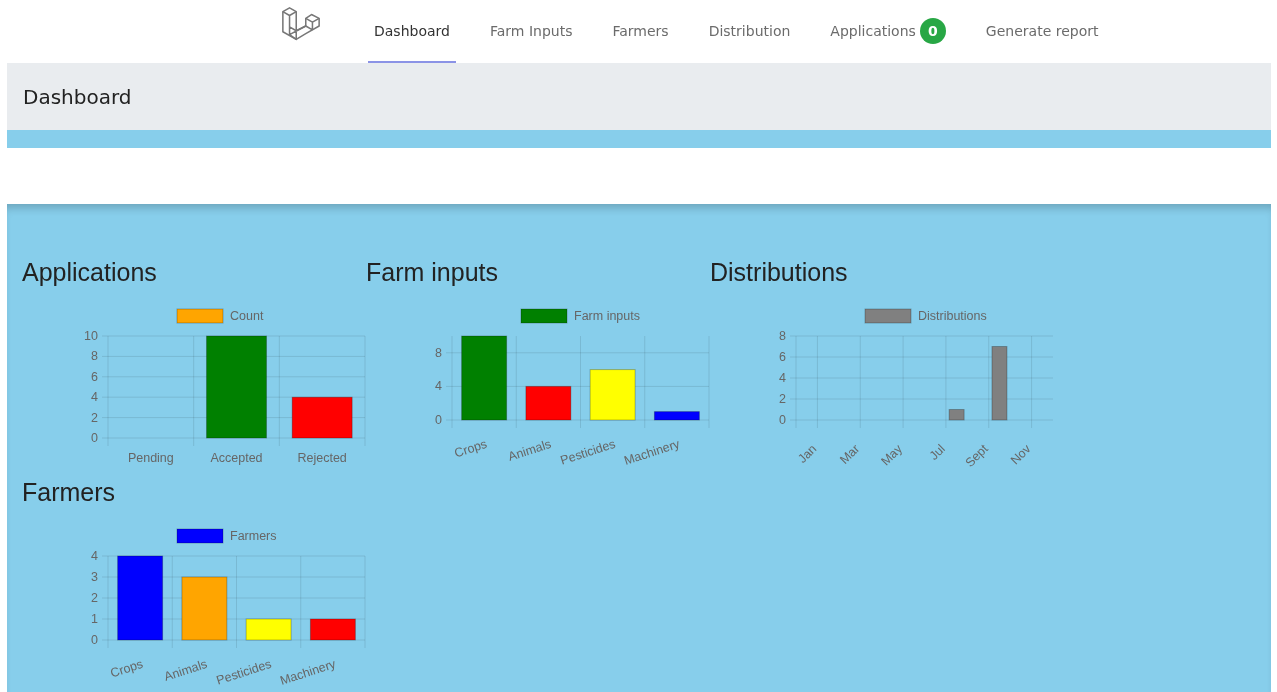 Image resolution: width=1277 pixels, height=692 pixels. I want to click on axis-tick-label: 10, so click(91, 336).